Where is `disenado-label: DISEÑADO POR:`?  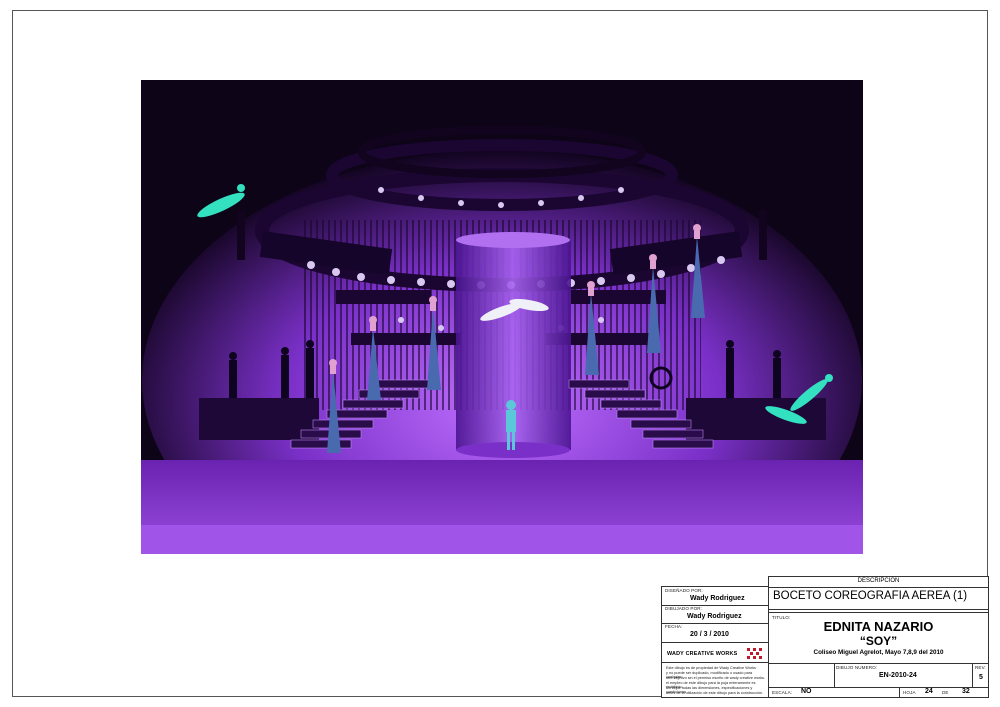 disenado-label: DISEÑADO POR: is located at coordinates (684, 590).